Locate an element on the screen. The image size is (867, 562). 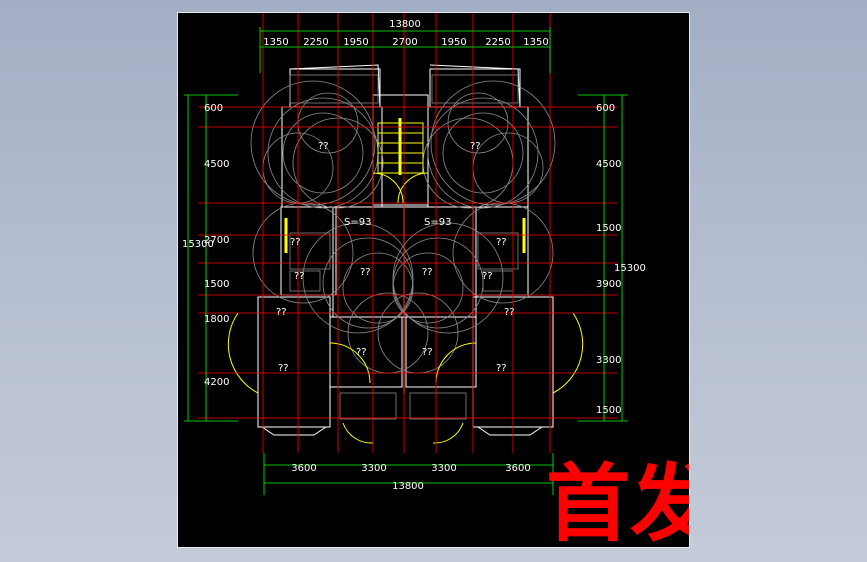
area-label-right: S=93 is located at coordinates (437, 222).